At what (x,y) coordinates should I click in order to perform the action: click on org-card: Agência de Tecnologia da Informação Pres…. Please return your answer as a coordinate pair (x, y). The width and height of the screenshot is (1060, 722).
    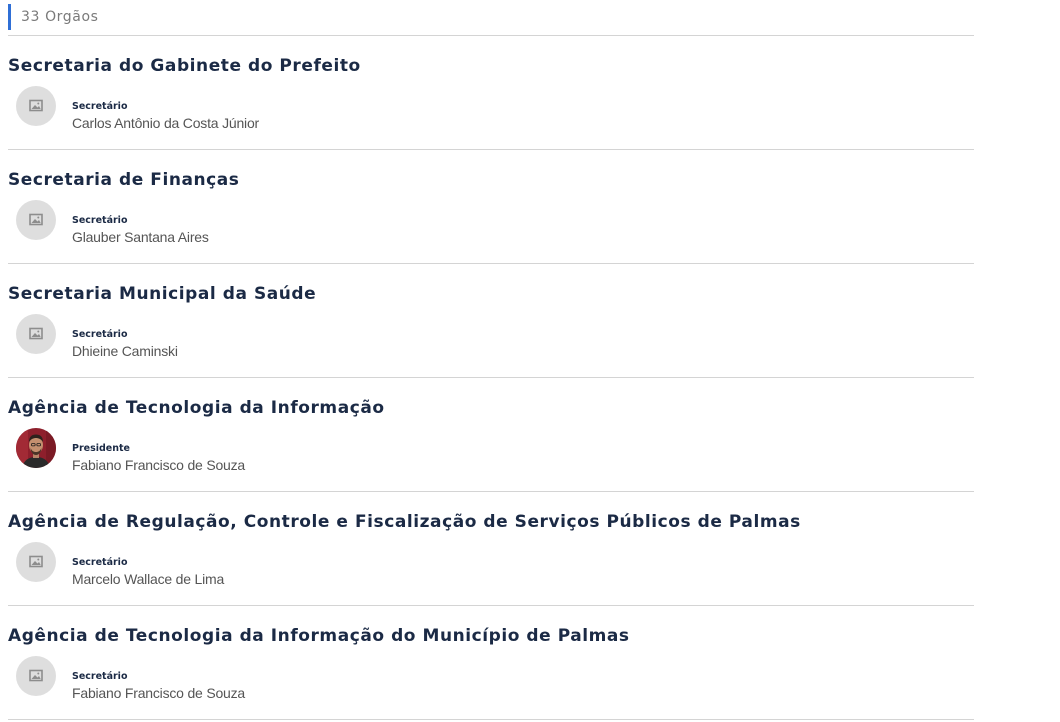
    Looking at the image, I should click on (491, 435).